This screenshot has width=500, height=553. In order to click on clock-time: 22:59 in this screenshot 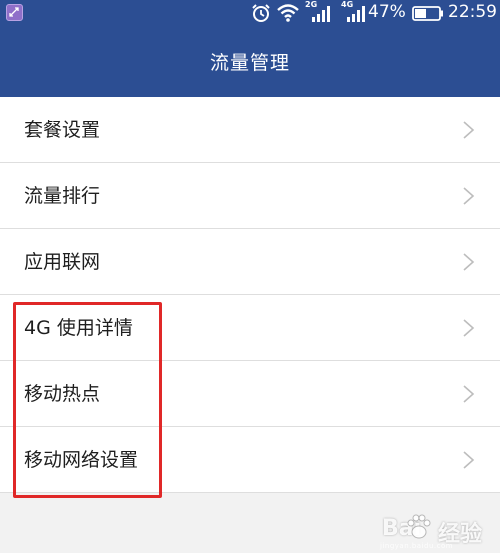, I will do `click(472, 12)`.